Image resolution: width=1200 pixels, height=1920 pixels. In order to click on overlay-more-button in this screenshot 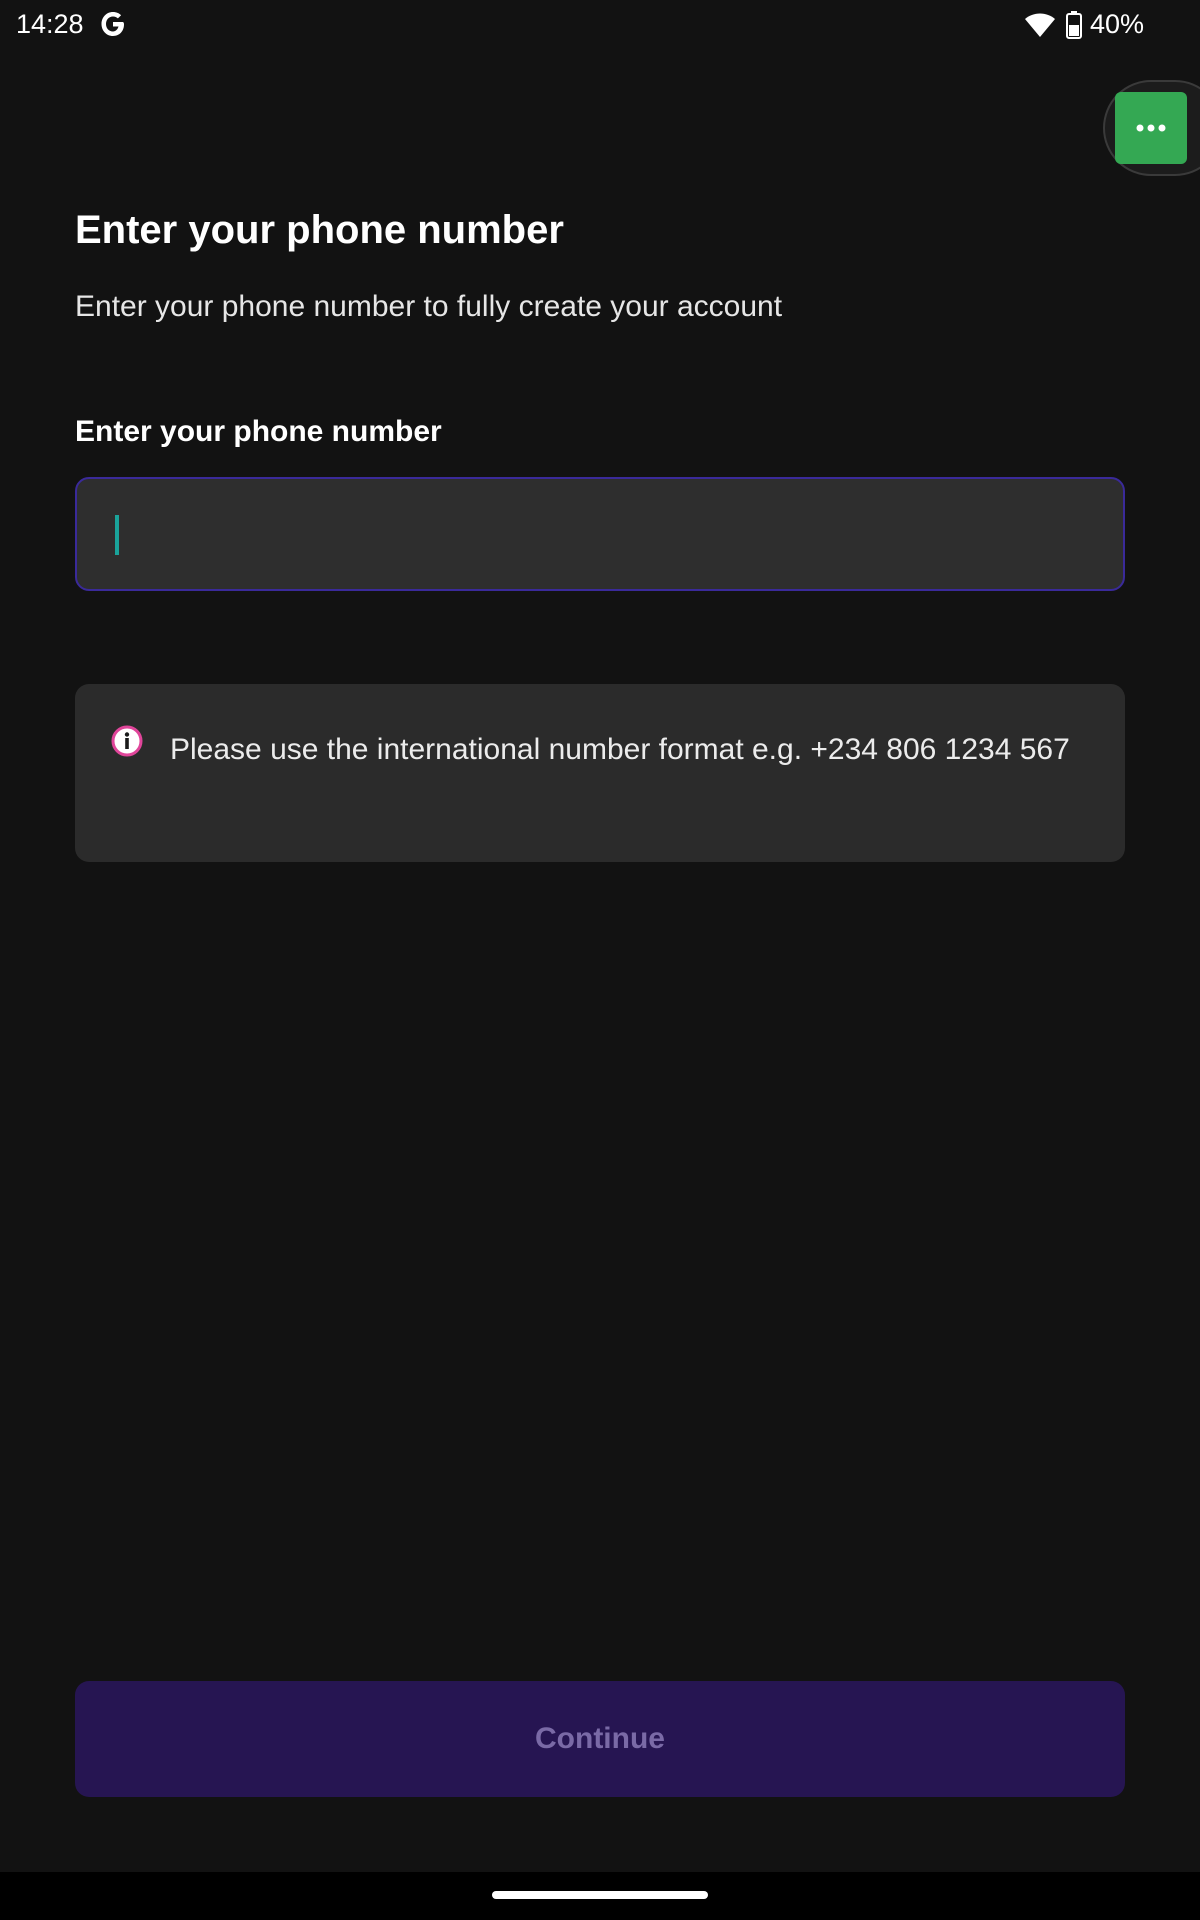, I will do `click(1151, 128)`.